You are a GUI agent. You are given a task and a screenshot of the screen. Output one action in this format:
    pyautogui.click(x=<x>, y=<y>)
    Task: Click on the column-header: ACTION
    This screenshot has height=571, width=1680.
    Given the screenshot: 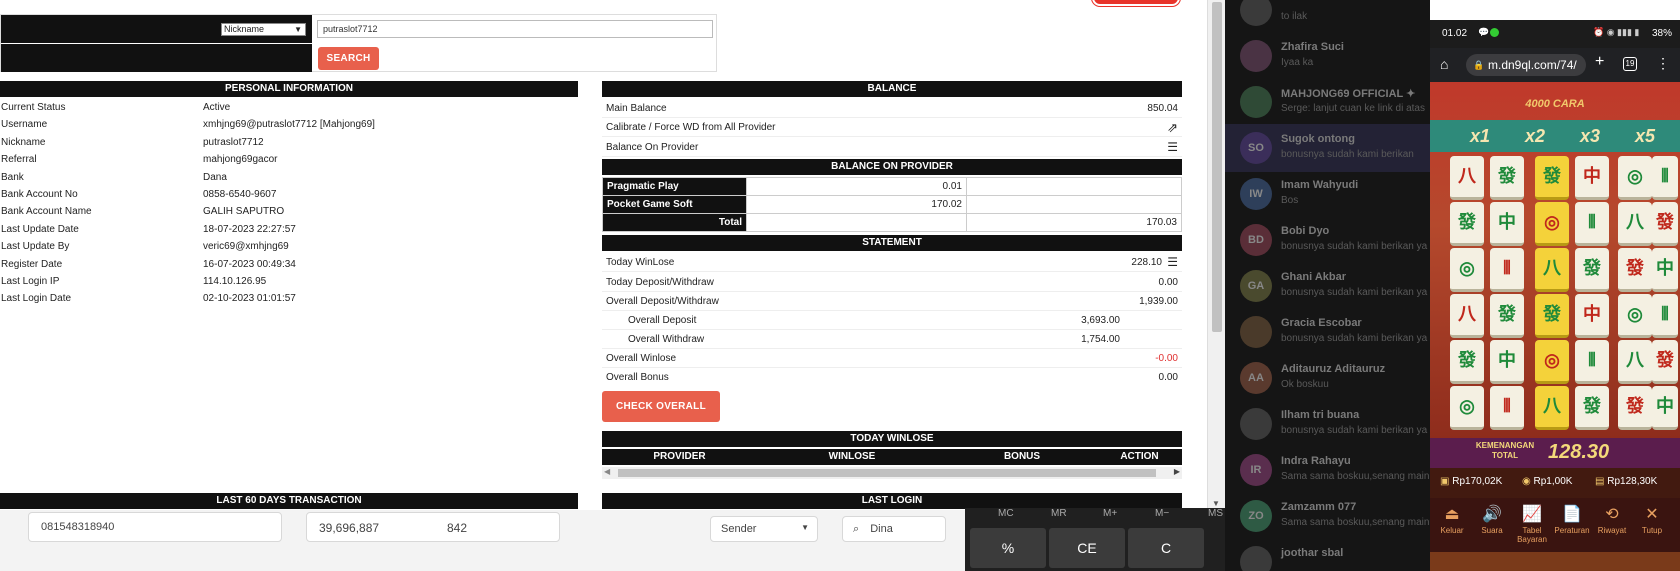 What is the action you would take?
    pyautogui.click(x=1139, y=456)
    